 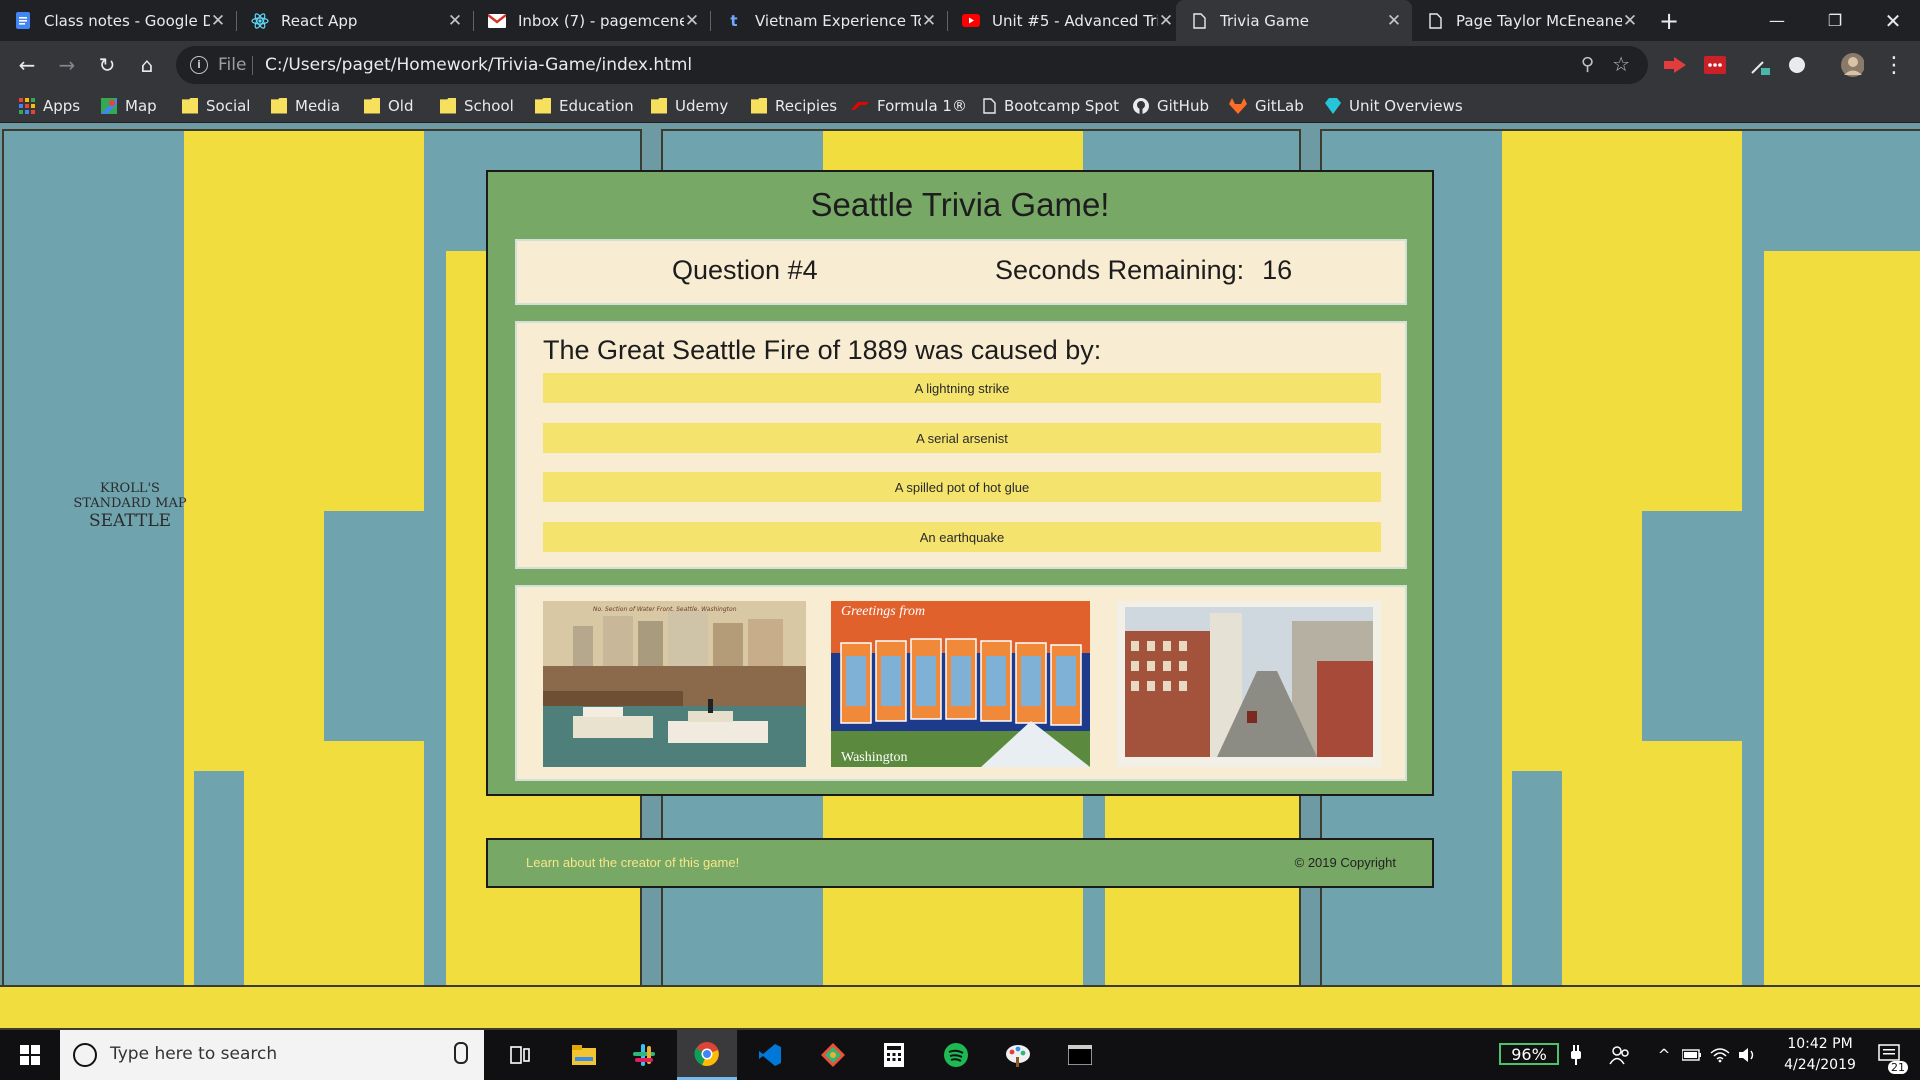 What do you see at coordinates (1333, 105) in the screenshot?
I see `diamond-icon` at bounding box center [1333, 105].